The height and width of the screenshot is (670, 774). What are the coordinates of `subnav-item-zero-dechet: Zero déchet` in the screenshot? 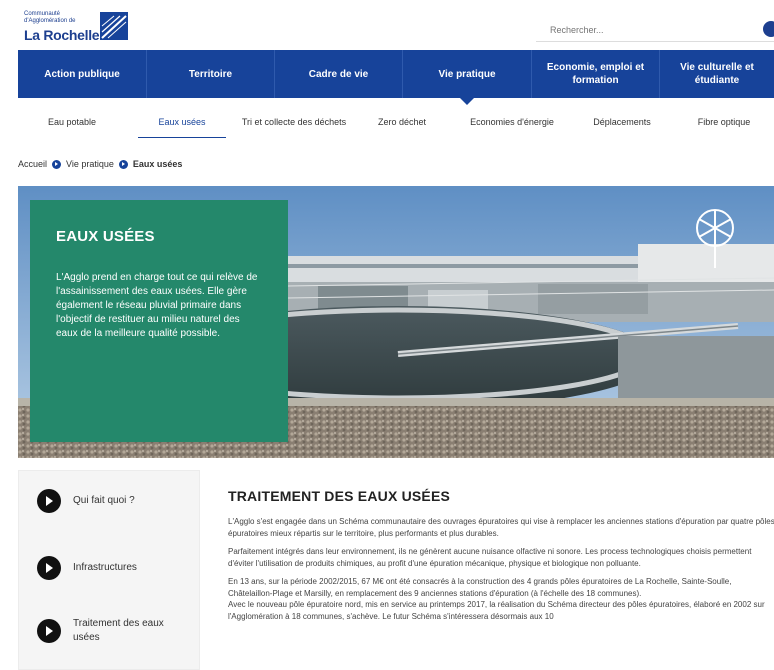 It's located at (402, 122).